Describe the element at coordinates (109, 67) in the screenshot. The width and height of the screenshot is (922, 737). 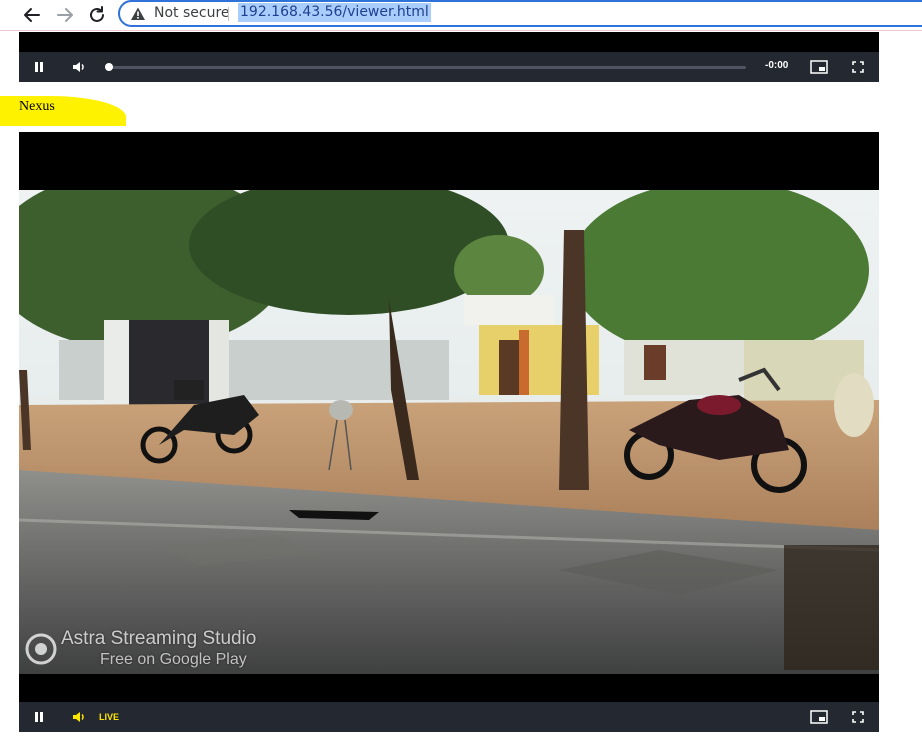
I see `progress-knob` at that location.